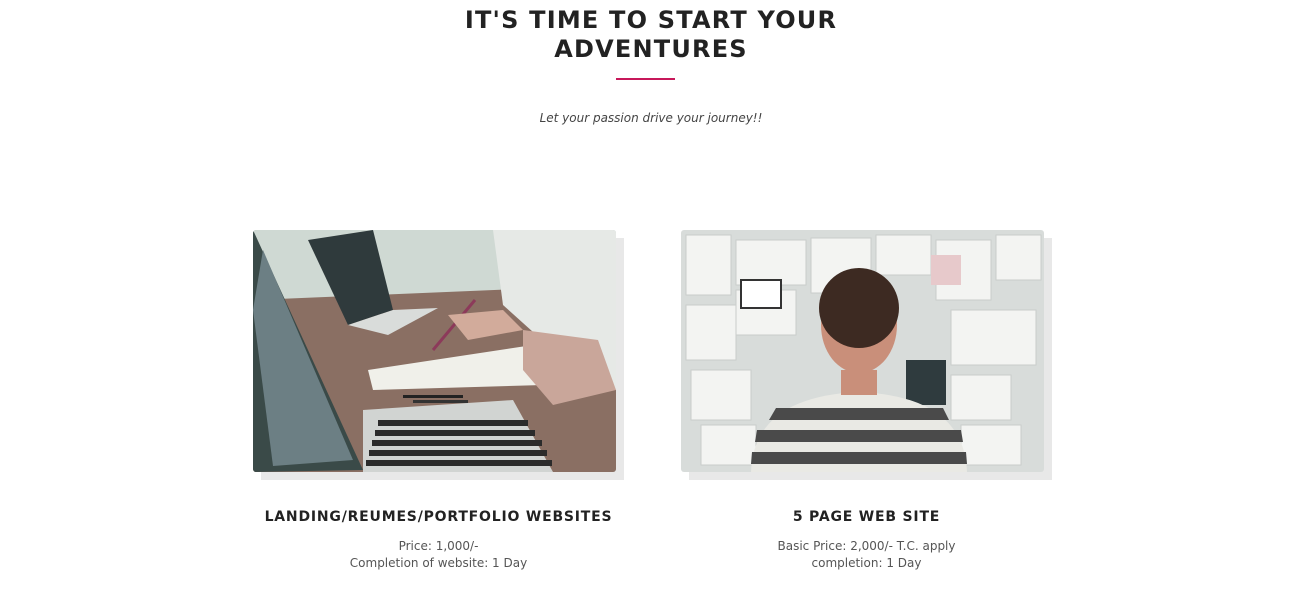 The image size is (1302, 589). I want to click on service-name: 5 PAGE WEB SITE, so click(866, 517).